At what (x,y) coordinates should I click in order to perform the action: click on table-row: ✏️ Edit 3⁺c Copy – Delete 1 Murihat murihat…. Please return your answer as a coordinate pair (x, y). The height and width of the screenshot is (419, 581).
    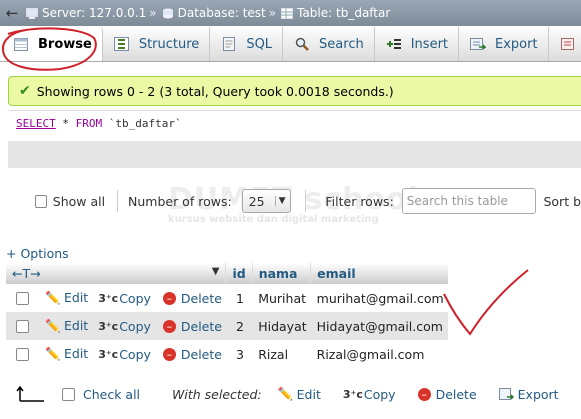
    Looking at the image, I should click on (227, 298).